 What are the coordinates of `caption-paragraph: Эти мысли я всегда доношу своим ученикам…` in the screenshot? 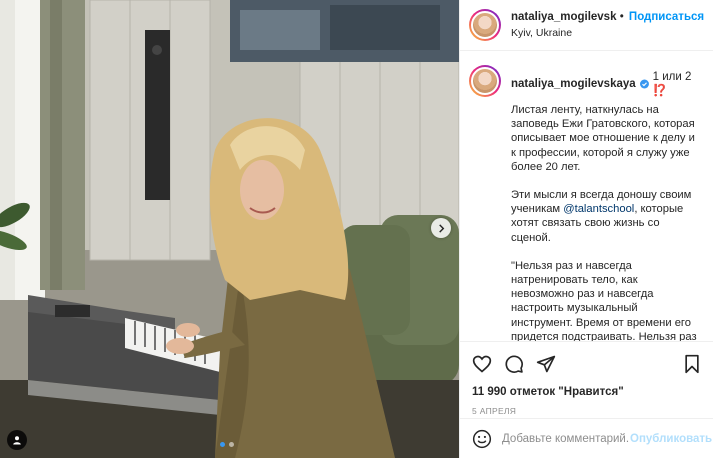 It's located at (606, 216).